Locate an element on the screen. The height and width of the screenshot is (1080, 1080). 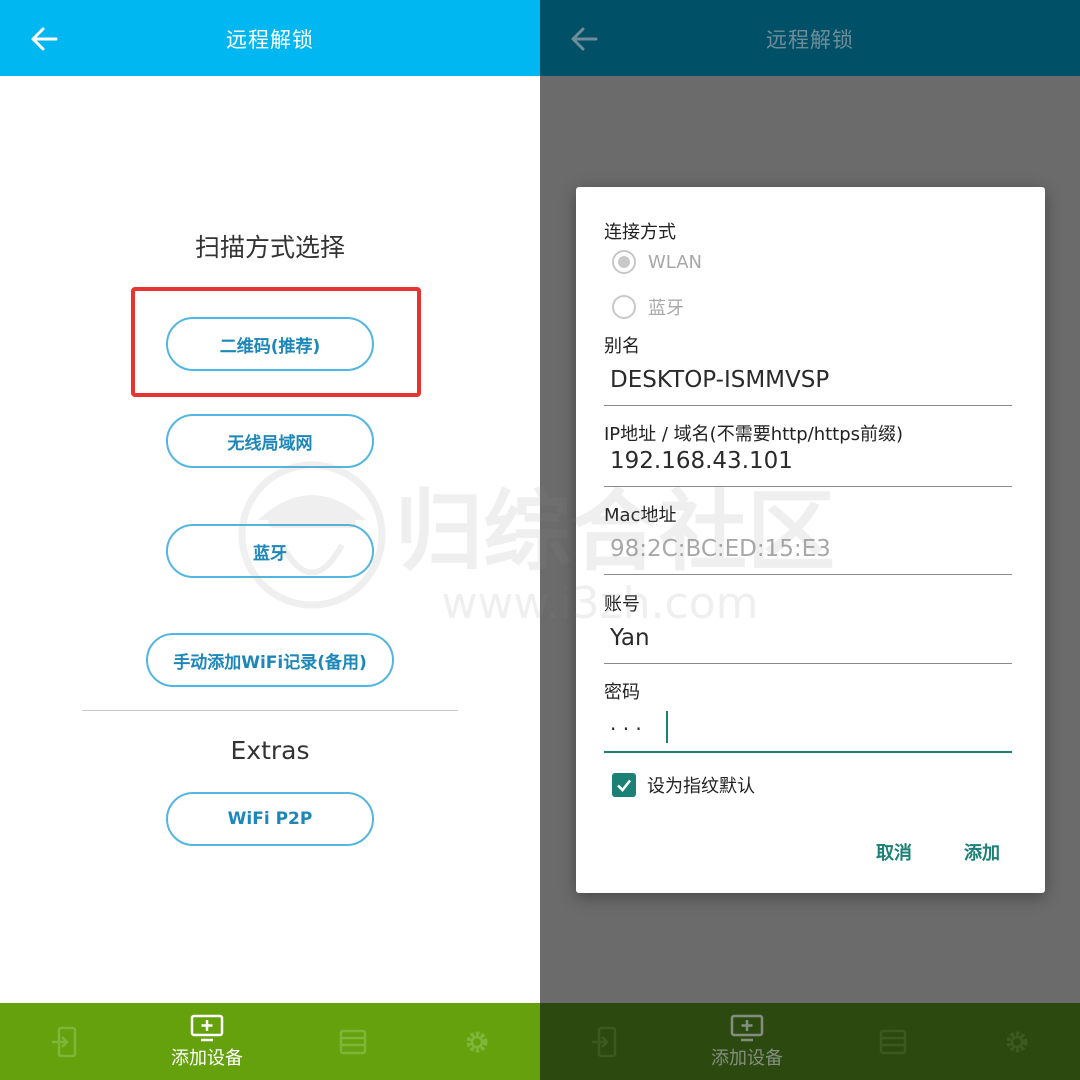
mac-input: 98:2C:BC:ED:15:E3 is located at coordinates (808, 552).